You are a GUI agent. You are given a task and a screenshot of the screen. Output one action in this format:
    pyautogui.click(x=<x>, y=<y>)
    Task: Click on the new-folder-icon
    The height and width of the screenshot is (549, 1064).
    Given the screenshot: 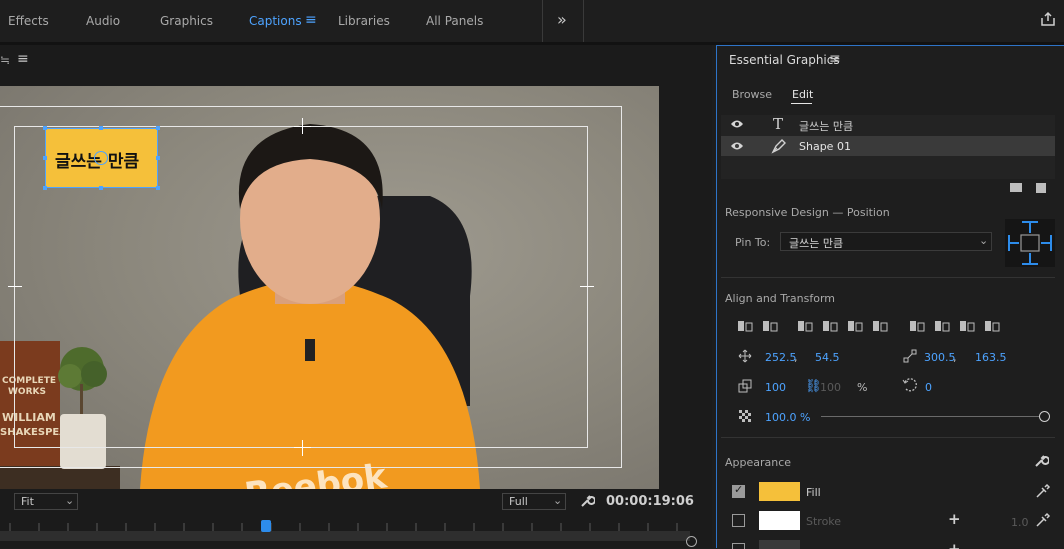 What is the action you would take?
    pyautogui.click(x=1016, y=187)
    